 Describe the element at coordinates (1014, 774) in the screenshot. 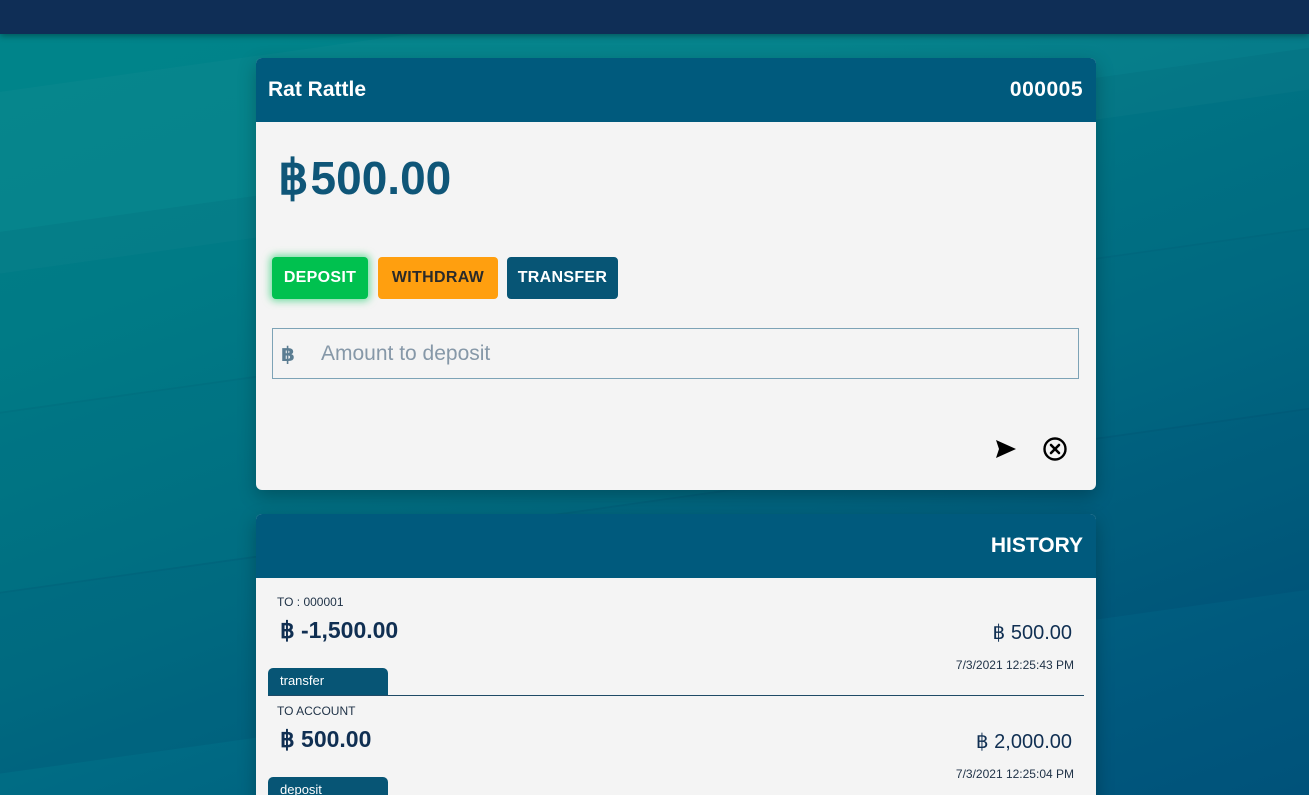

I see `transaction-date: 7/3/2021 12:25:04 PM` at that location.